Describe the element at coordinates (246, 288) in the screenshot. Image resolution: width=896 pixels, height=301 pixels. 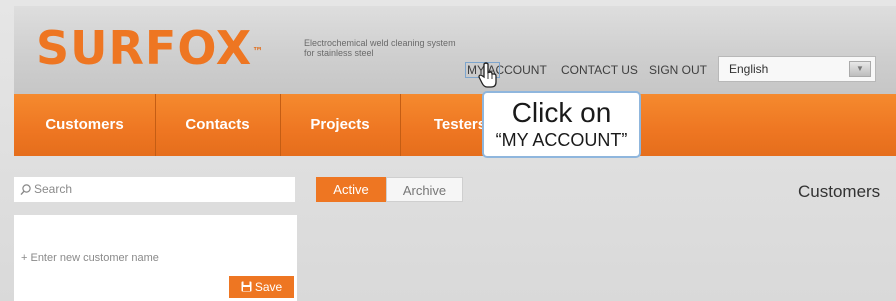
I see `save-icon` at that location.